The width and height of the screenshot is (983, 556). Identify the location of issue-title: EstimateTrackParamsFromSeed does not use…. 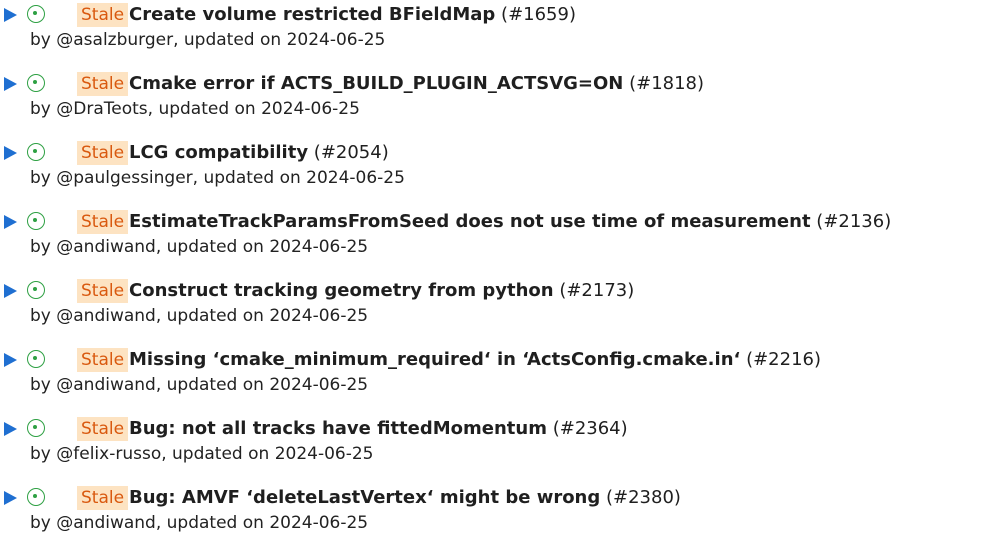
(470, 221).